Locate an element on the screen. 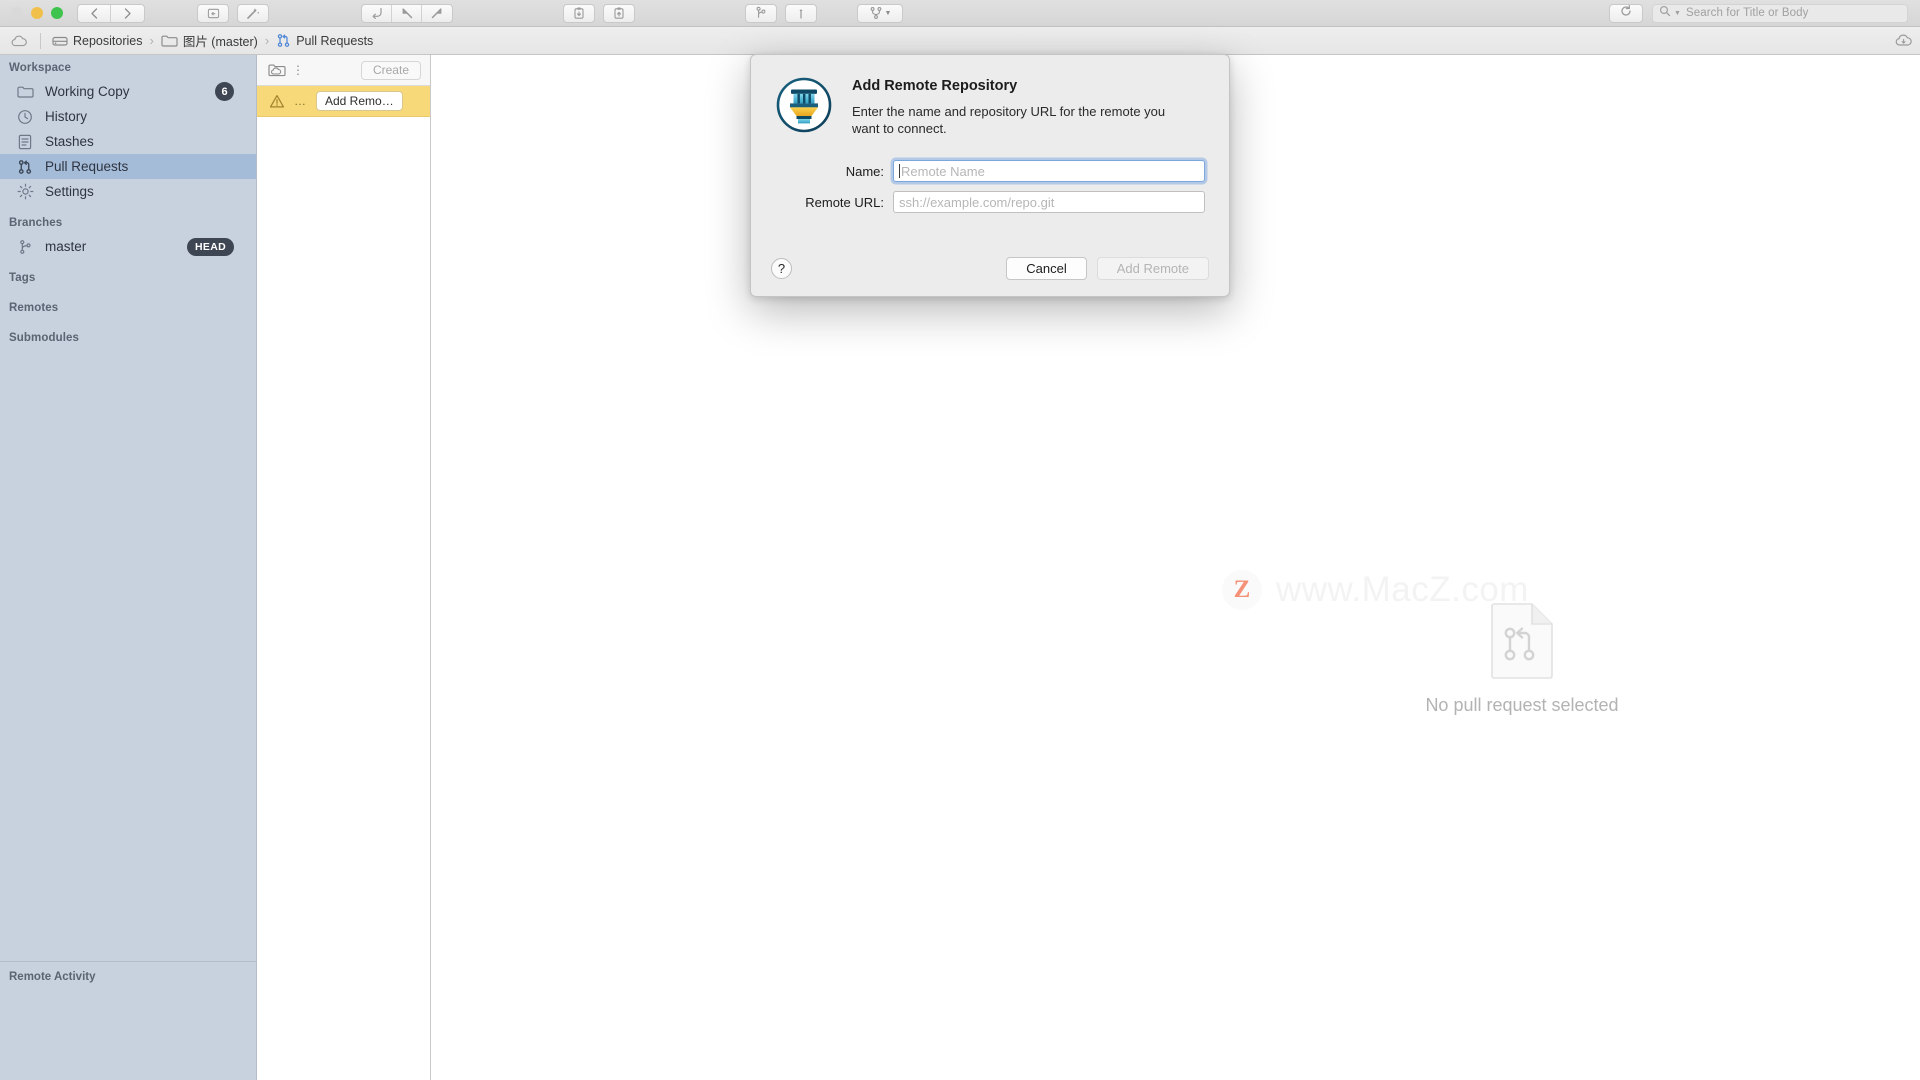 This screenshot has height=1080, width=1920. commit-button is located at coordinates (213, 13).